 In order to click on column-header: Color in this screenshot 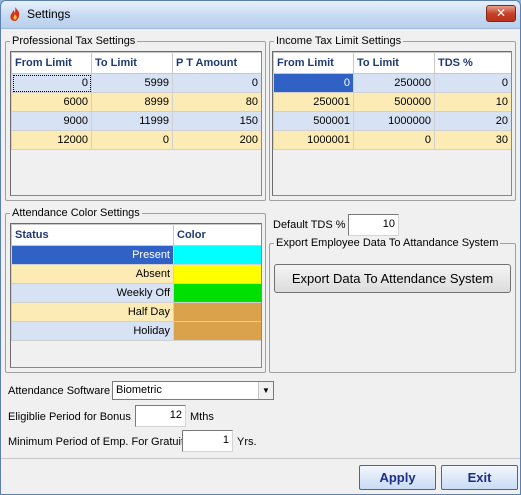, I will do `click(217, 235)`.